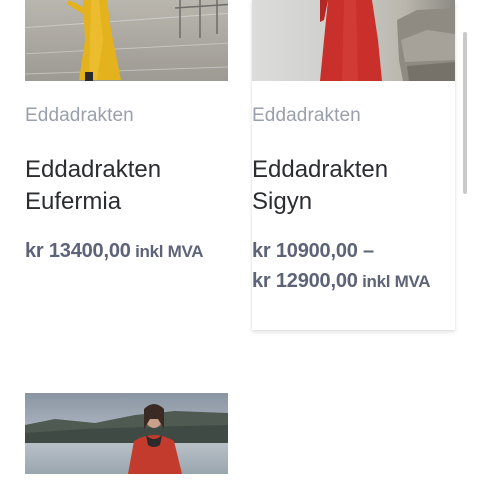  Describe the element at coordinates (353, 266) in the screenshot. I see `product-price: kr 10900,00 – kr 12900,00 inkl MVA` at that location.